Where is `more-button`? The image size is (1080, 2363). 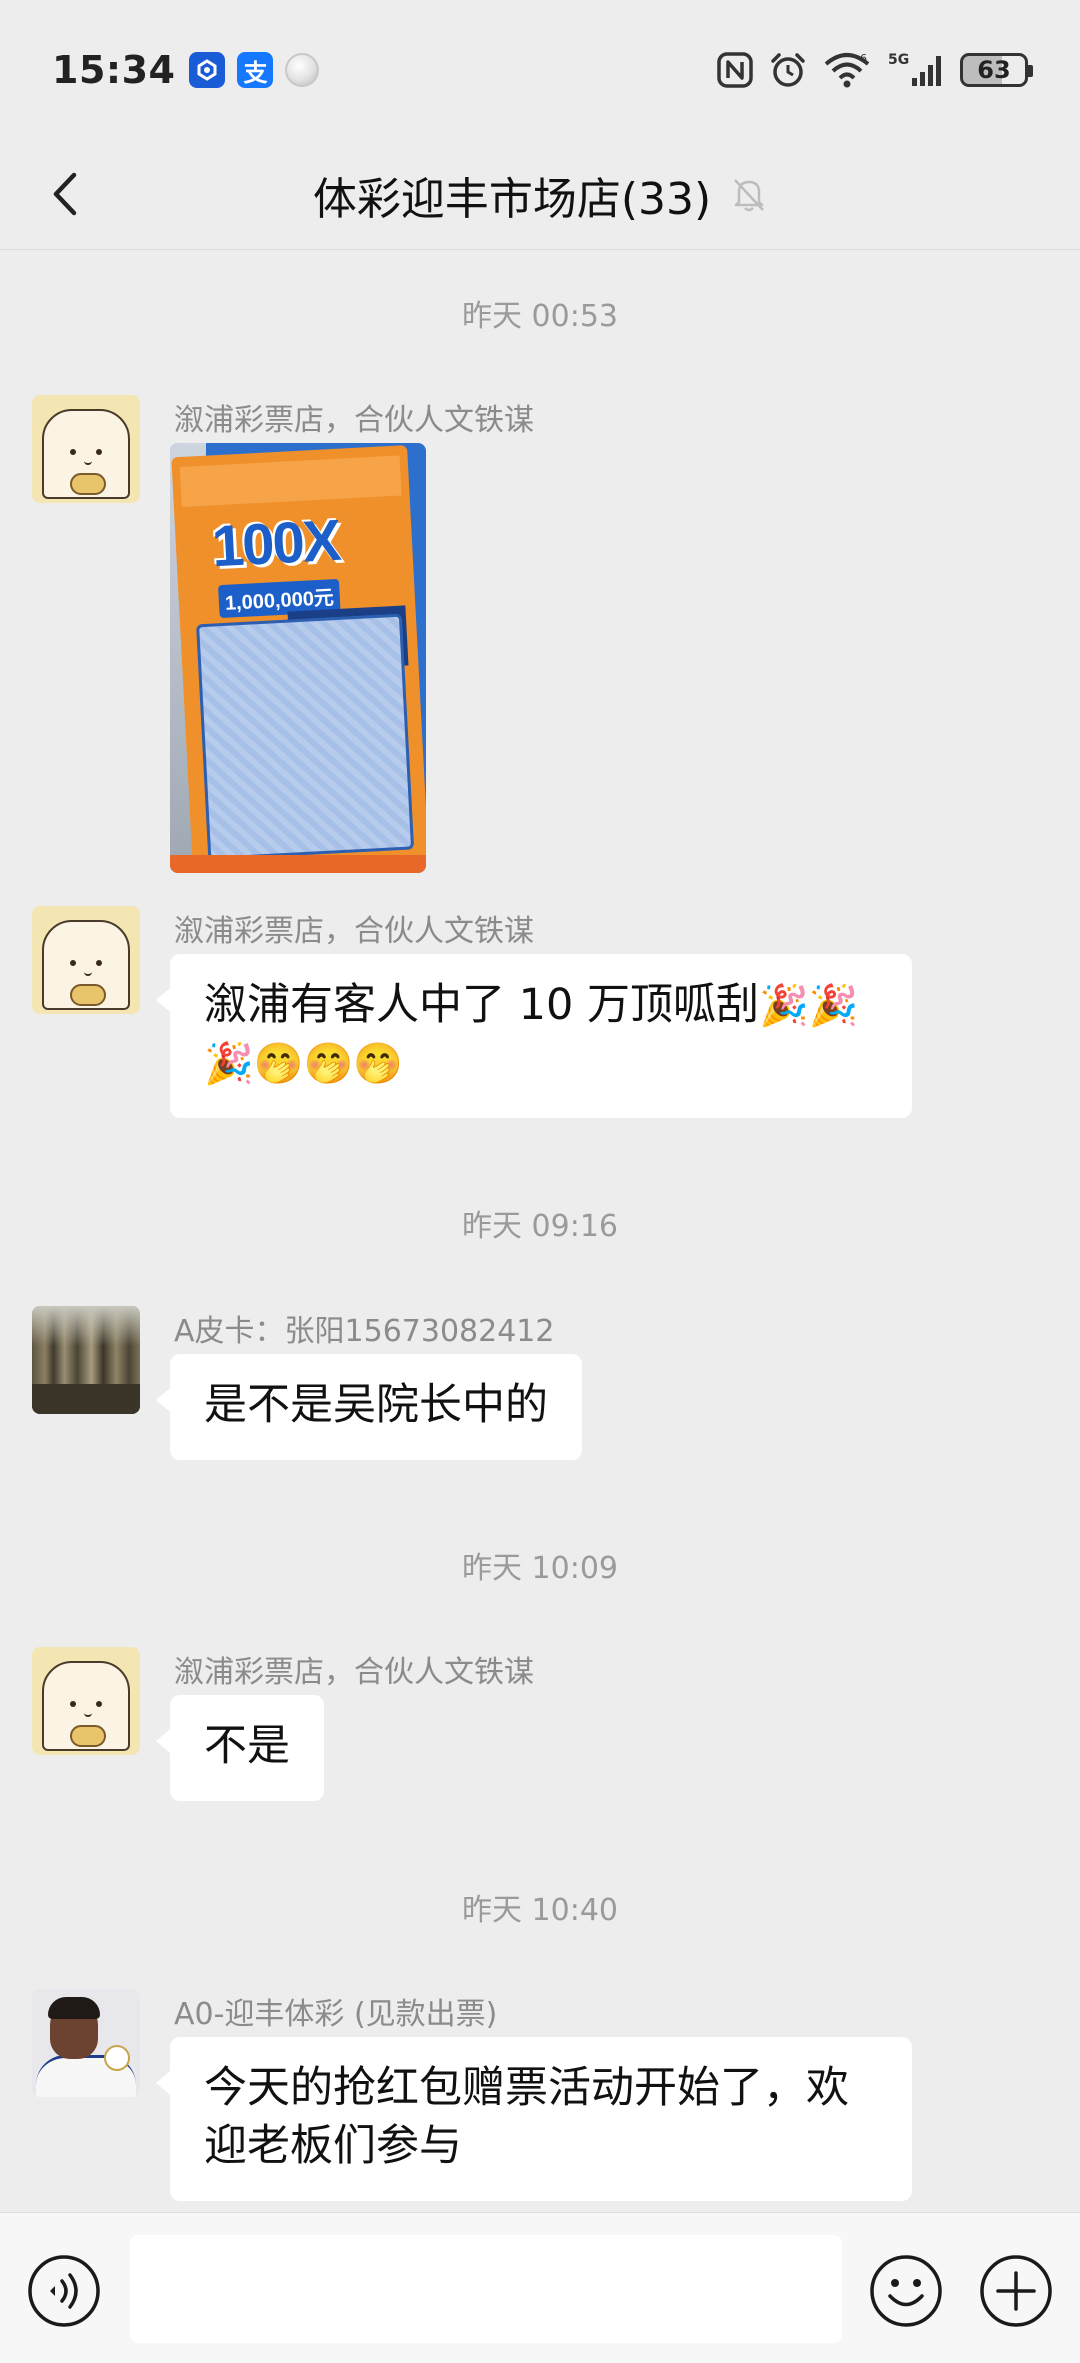
more-button is located at coordinates (1016, 2291).